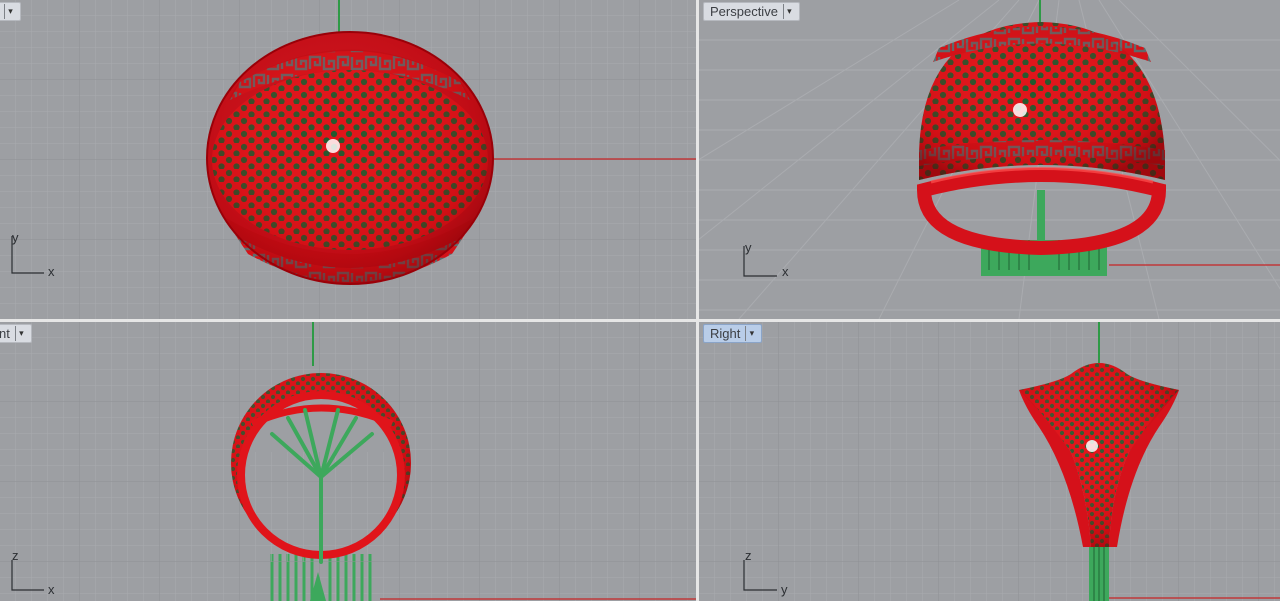  I want to click on viewport-label-perspective: Perspective ▾, so click(751, 11).